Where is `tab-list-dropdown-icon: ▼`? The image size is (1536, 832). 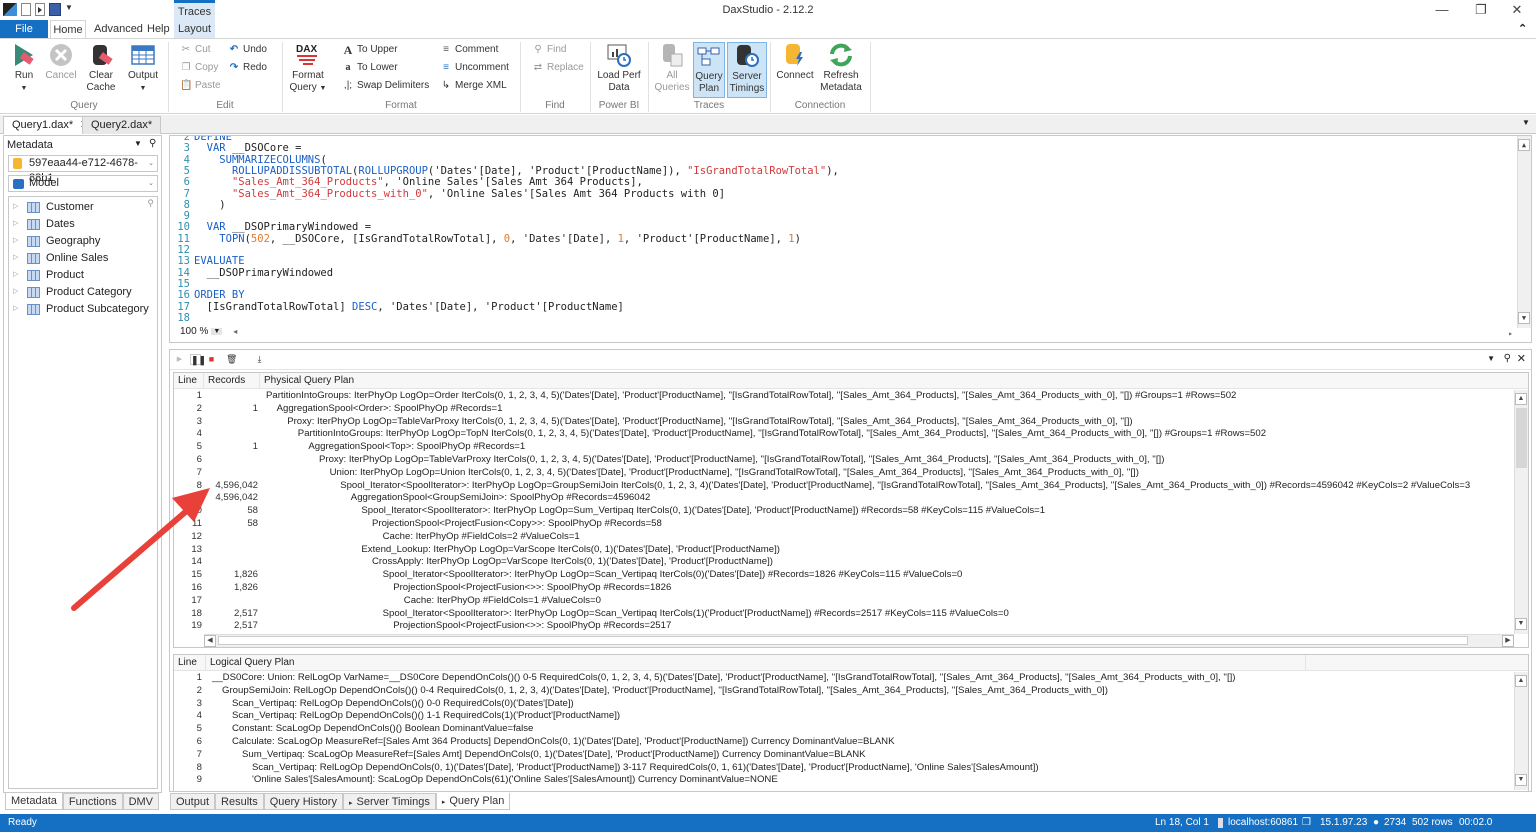 tab-list-dropdown-icon: ▼ is located at coordinates (1526, 122).